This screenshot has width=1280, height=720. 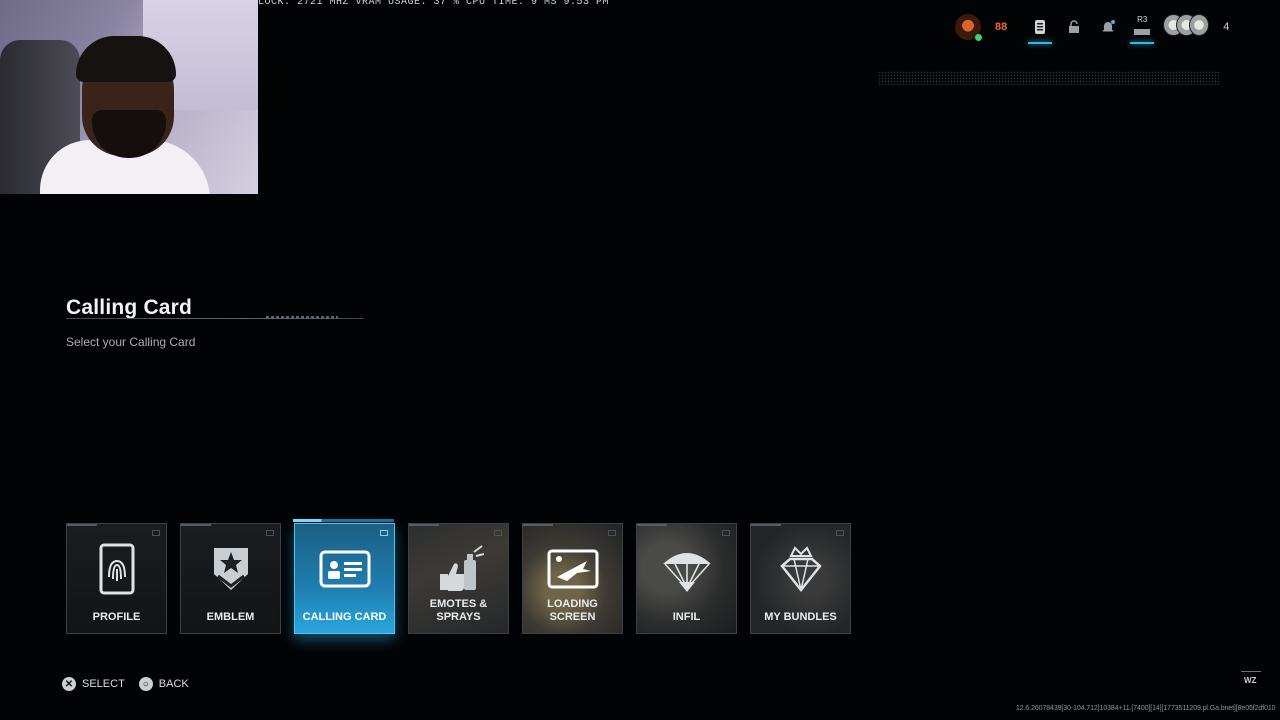 I want to click on friend-avatars, so click(x=1186, y=27).